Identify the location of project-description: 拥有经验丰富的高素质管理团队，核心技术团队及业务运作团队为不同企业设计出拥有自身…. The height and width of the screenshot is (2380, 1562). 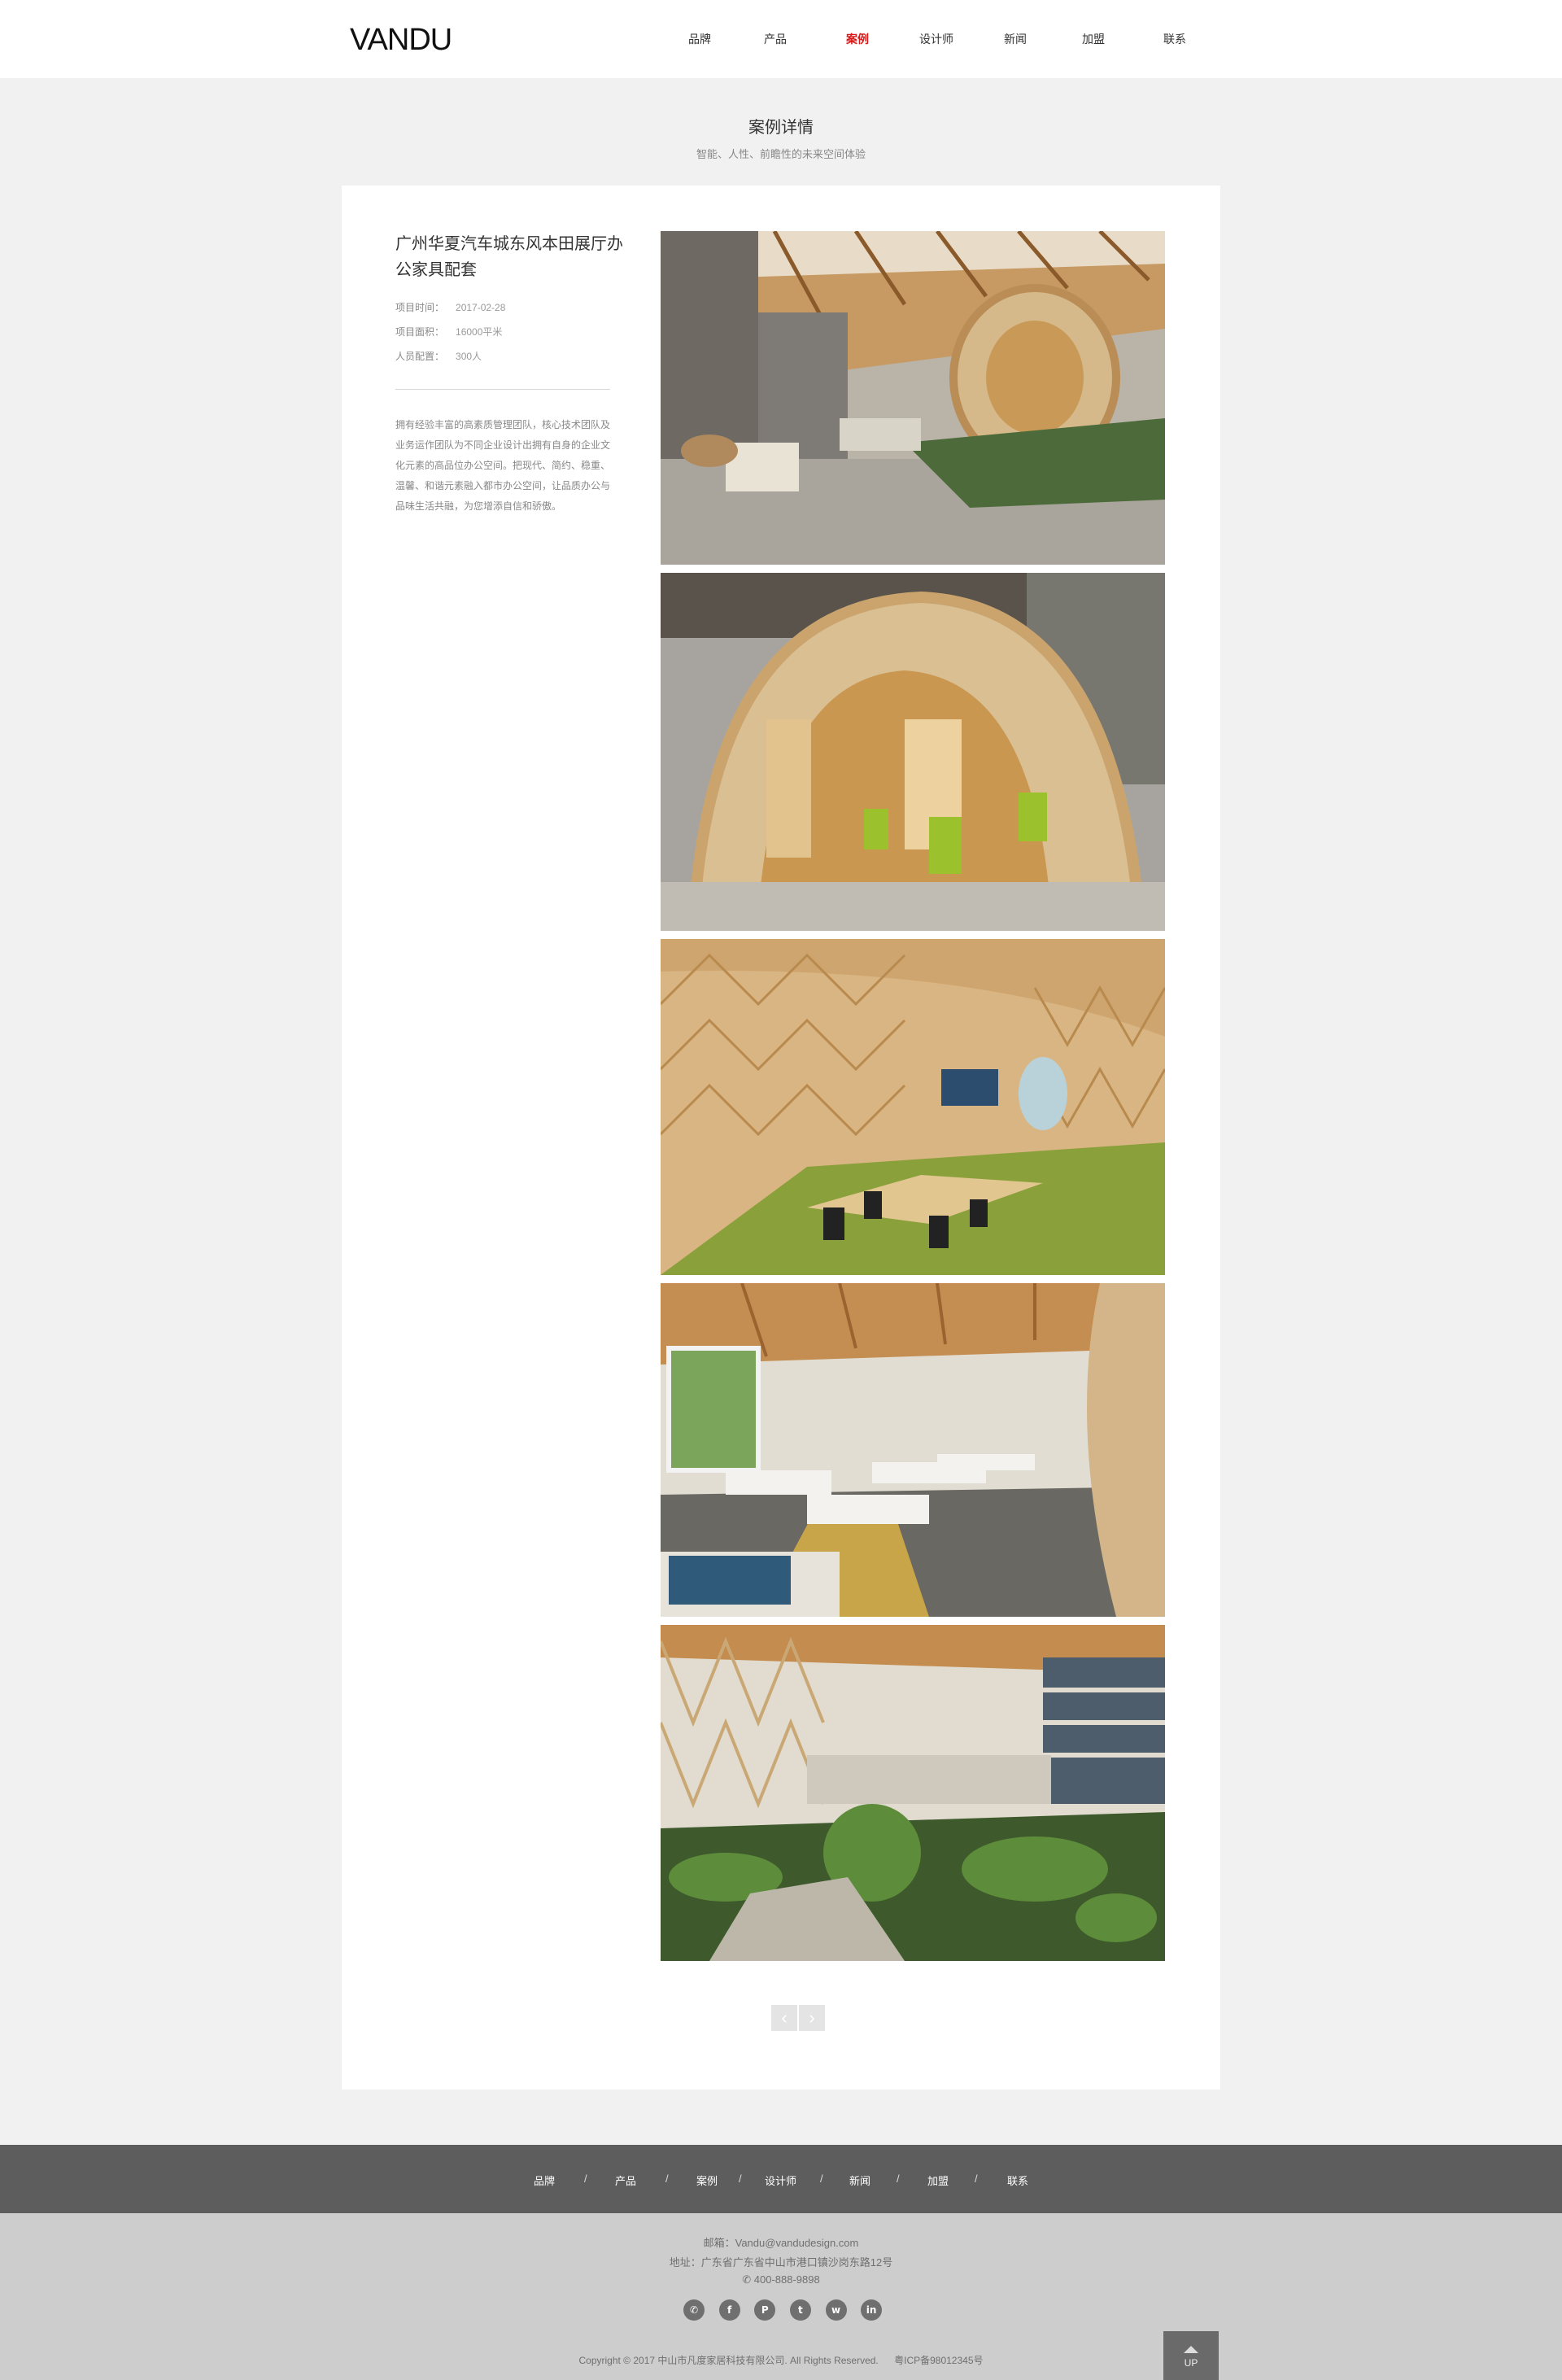
(503, 465).